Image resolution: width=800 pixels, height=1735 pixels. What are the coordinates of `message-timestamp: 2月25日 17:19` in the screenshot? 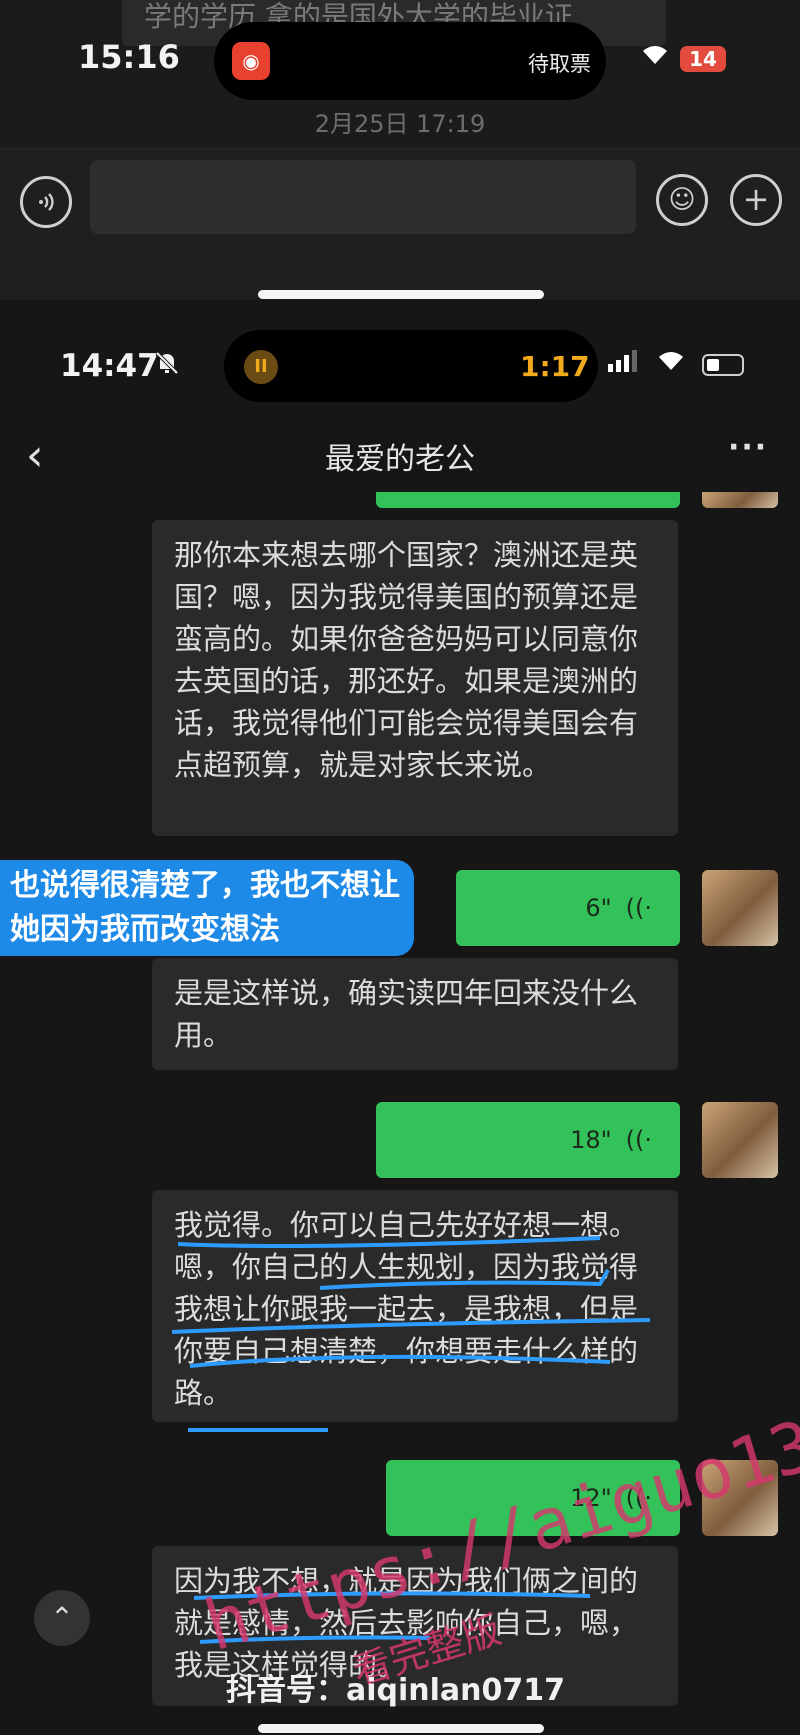 It's located at (400, 124).